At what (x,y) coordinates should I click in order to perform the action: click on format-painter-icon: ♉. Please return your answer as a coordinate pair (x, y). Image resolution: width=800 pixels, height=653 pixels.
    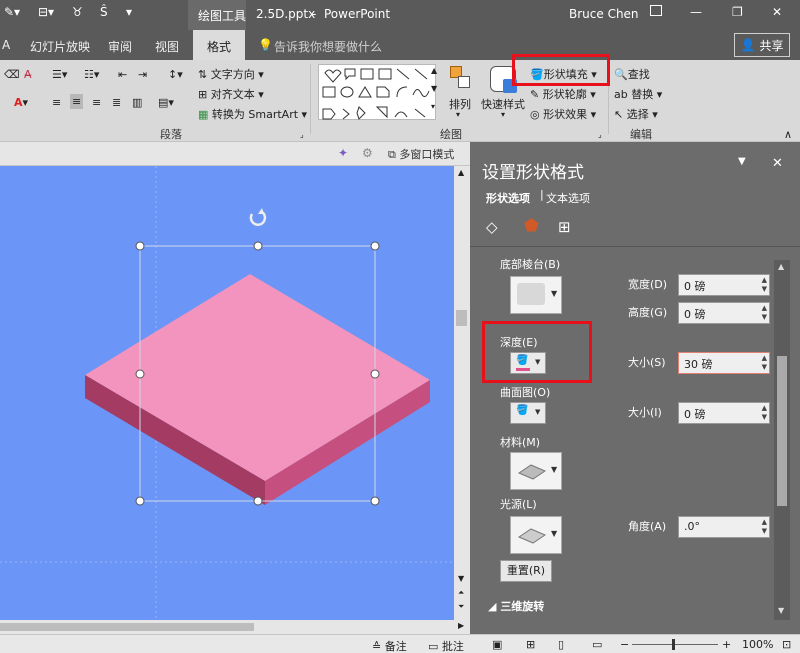
    Looking at the image, I should click on (77, 12).